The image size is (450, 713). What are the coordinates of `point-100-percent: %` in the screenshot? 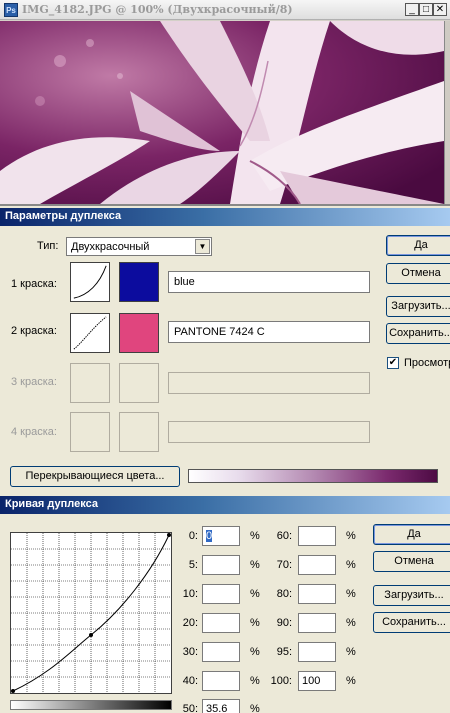 It's located at (351, 681).